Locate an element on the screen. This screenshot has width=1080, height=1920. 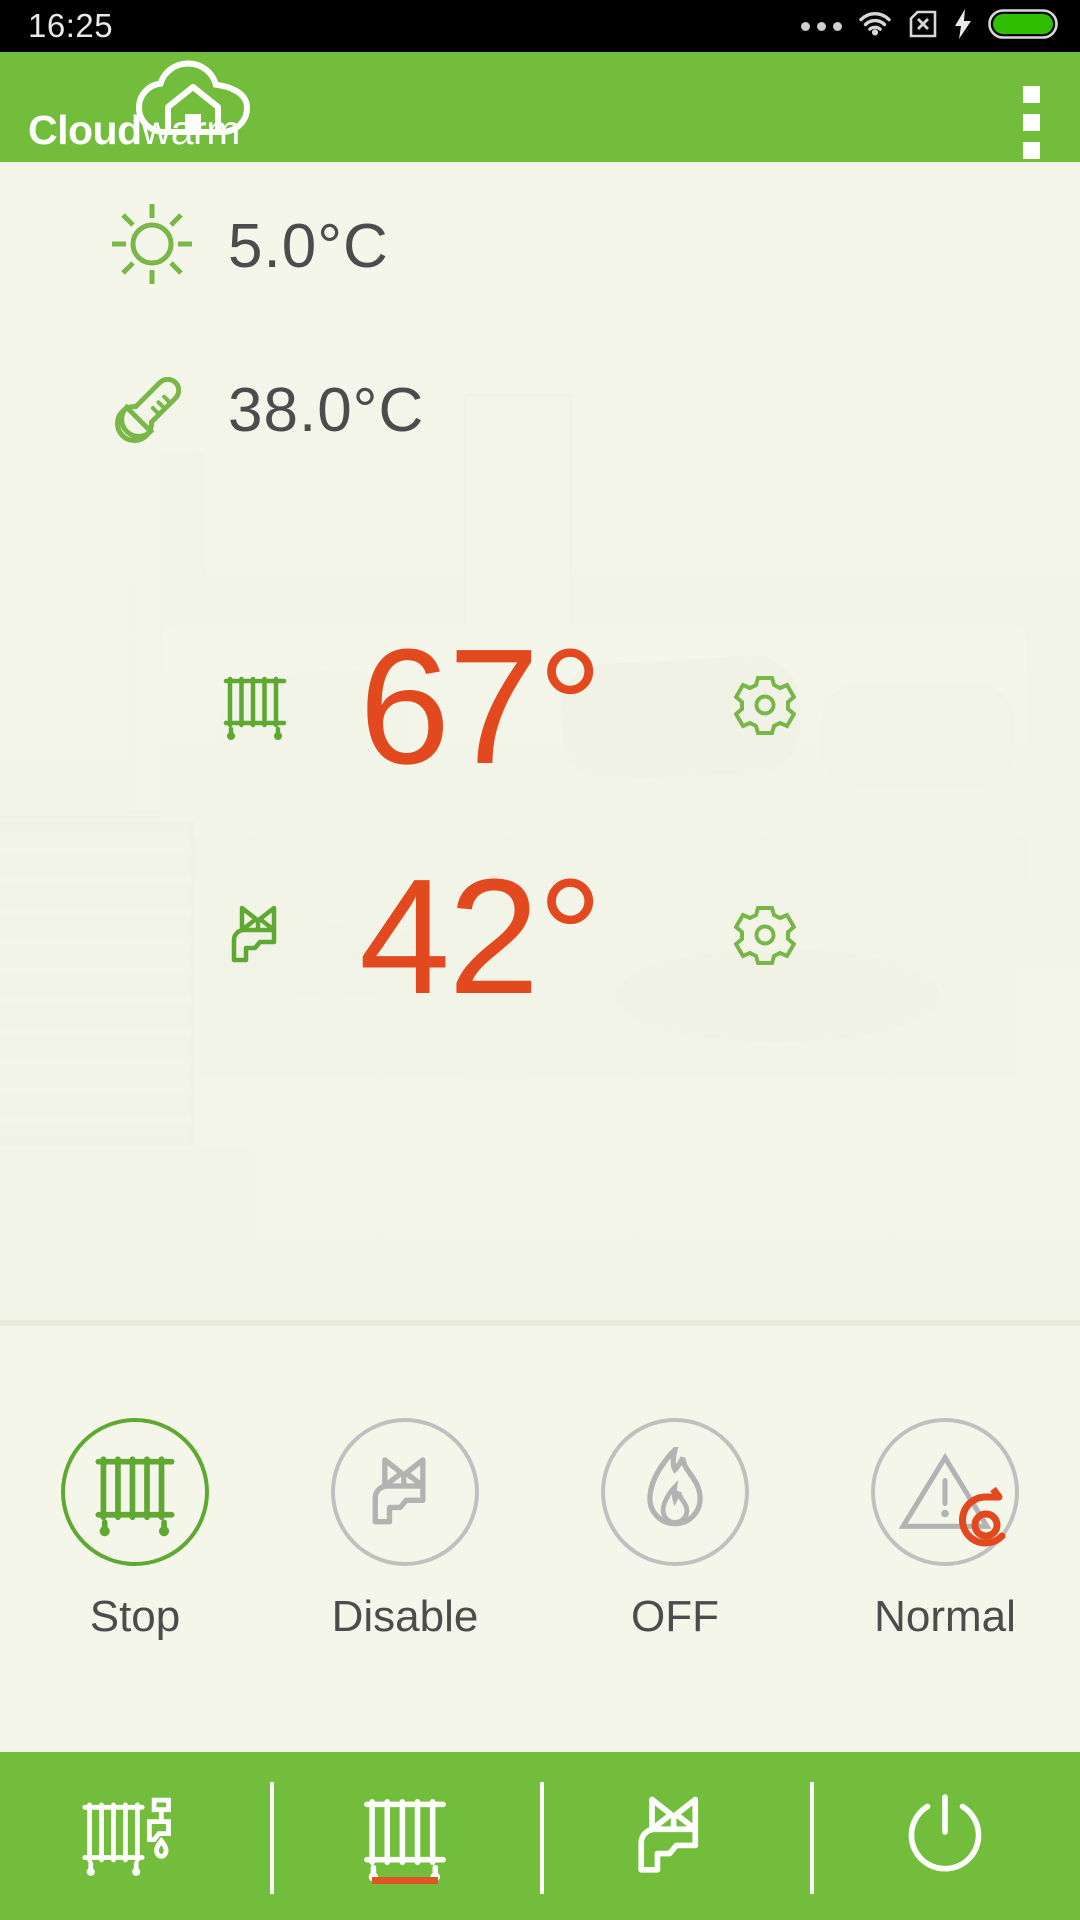
action-button-stop: Stop is located at coordinates (135, 1530).